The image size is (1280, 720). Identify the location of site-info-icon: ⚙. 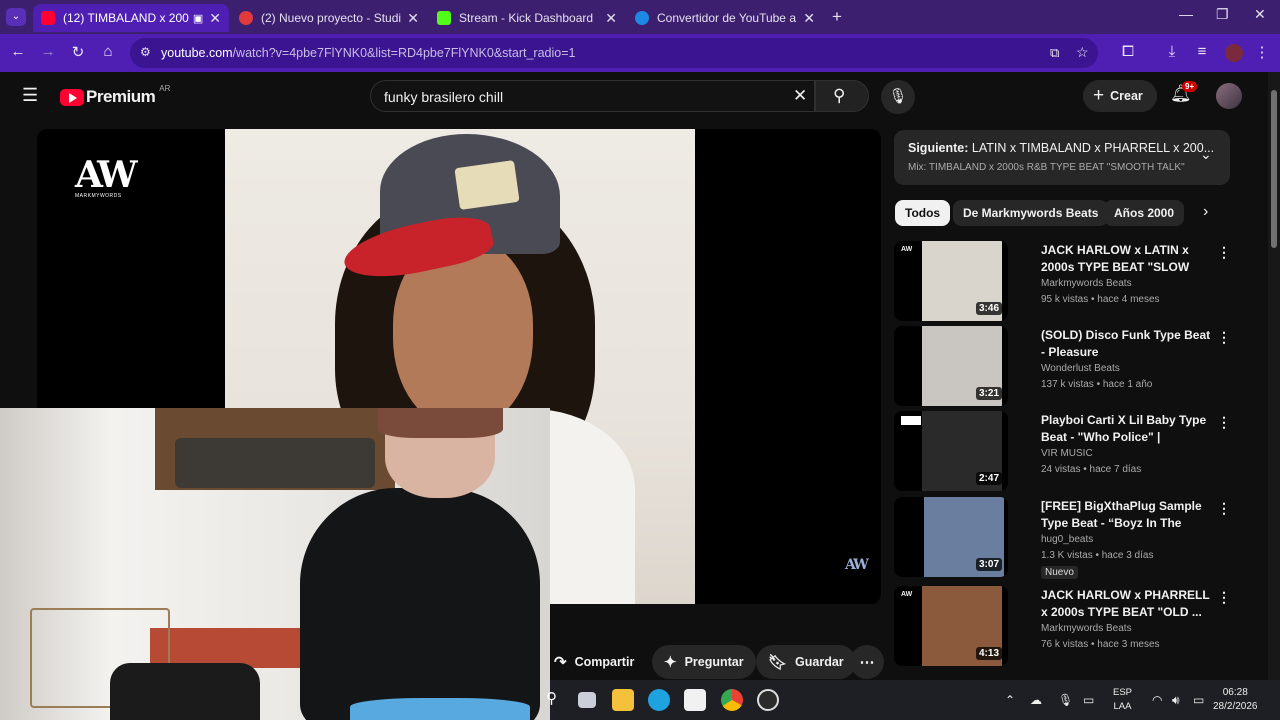
(145, 52).